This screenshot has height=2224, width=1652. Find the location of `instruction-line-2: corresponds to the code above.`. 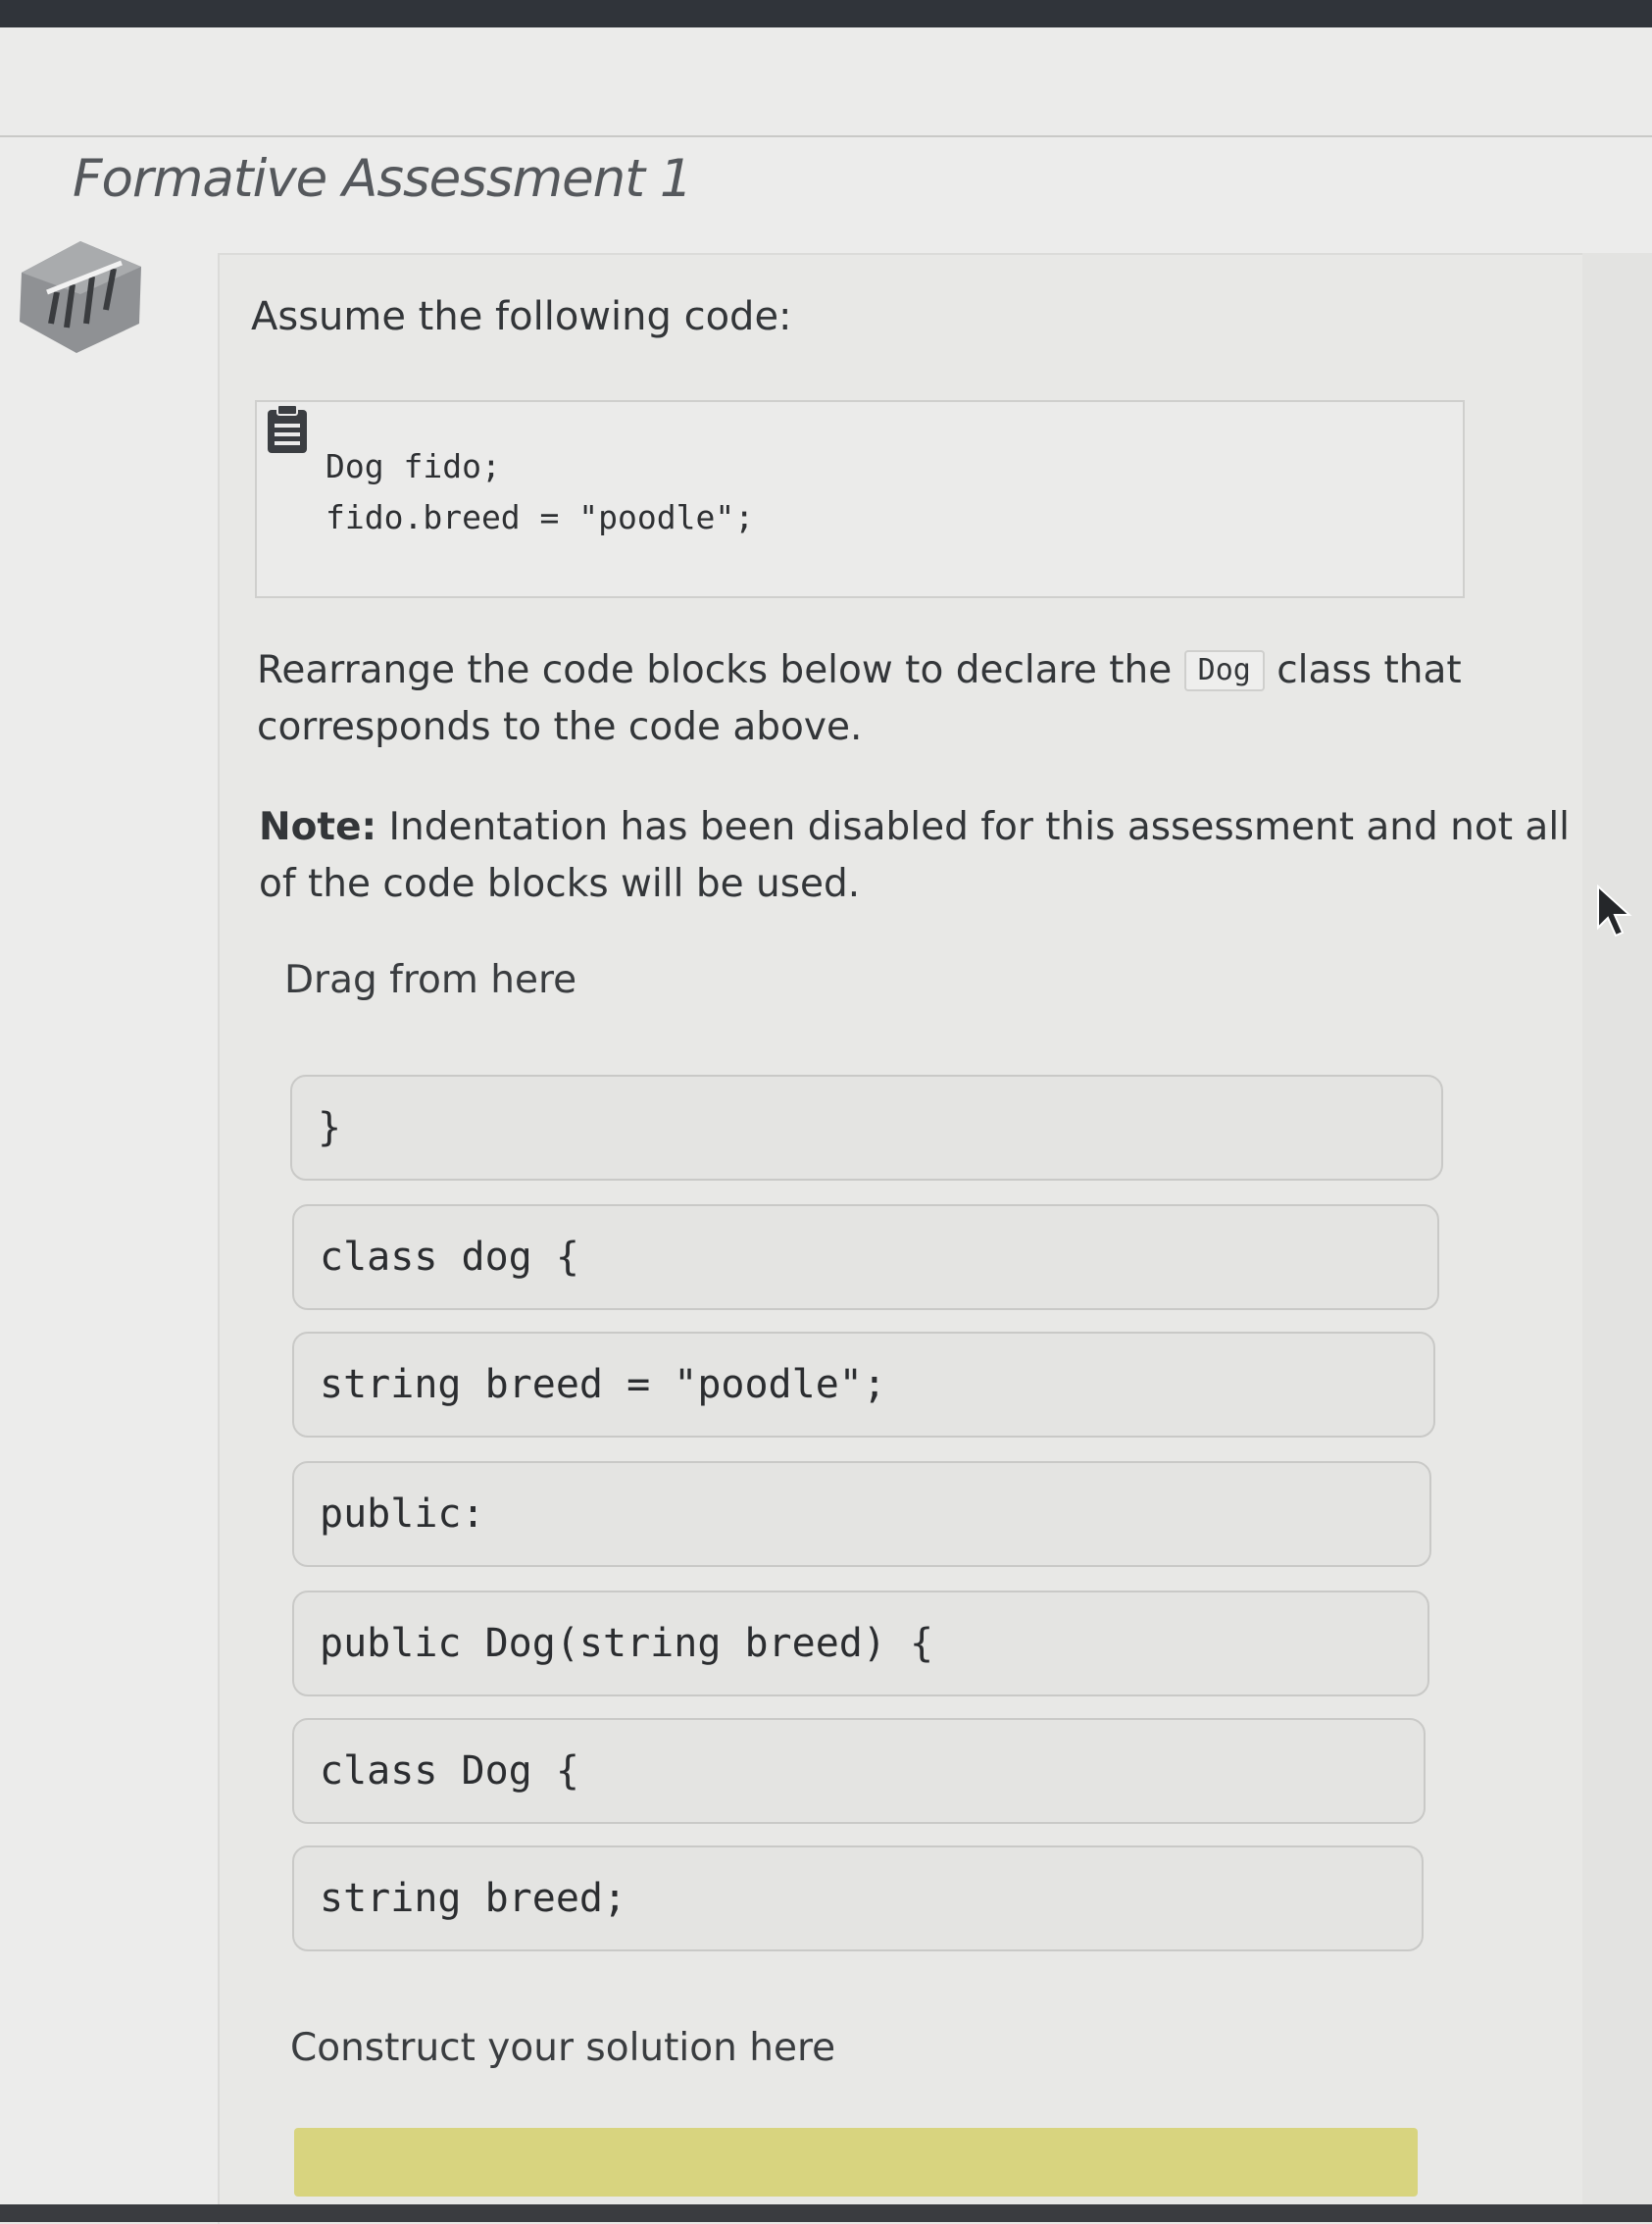

instruction-line-2: corresponds to the code above. is located at coordinates (560, 727).